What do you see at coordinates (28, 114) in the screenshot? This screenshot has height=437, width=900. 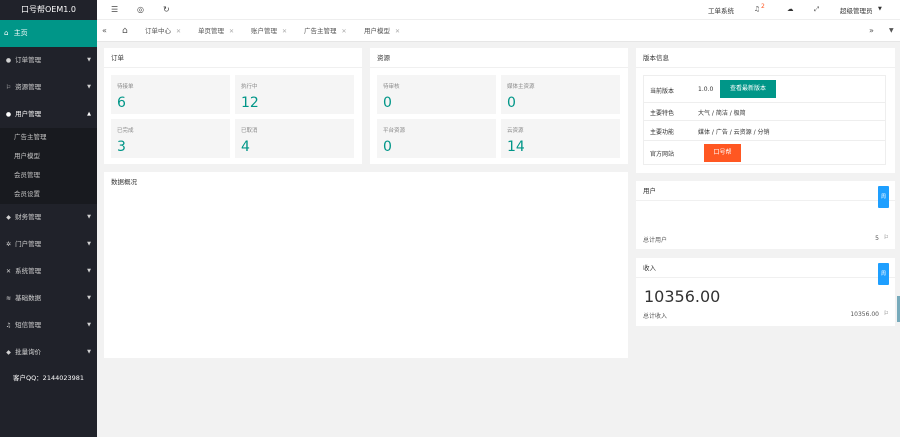 I see `sidebar-item-label: 用户管理` at bounding box center [28, 114].